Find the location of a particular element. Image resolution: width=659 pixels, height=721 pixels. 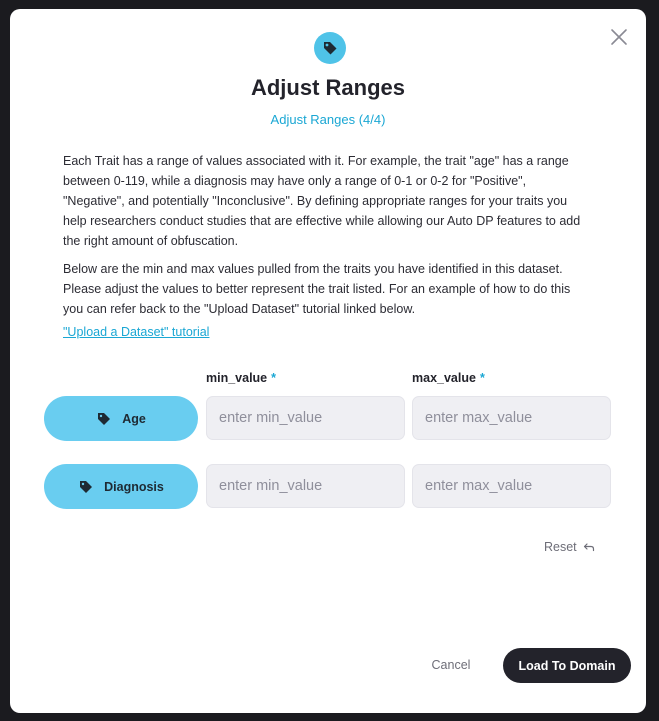

load-to-domain-button: Load To Domain is located at coordinates (567, 665).